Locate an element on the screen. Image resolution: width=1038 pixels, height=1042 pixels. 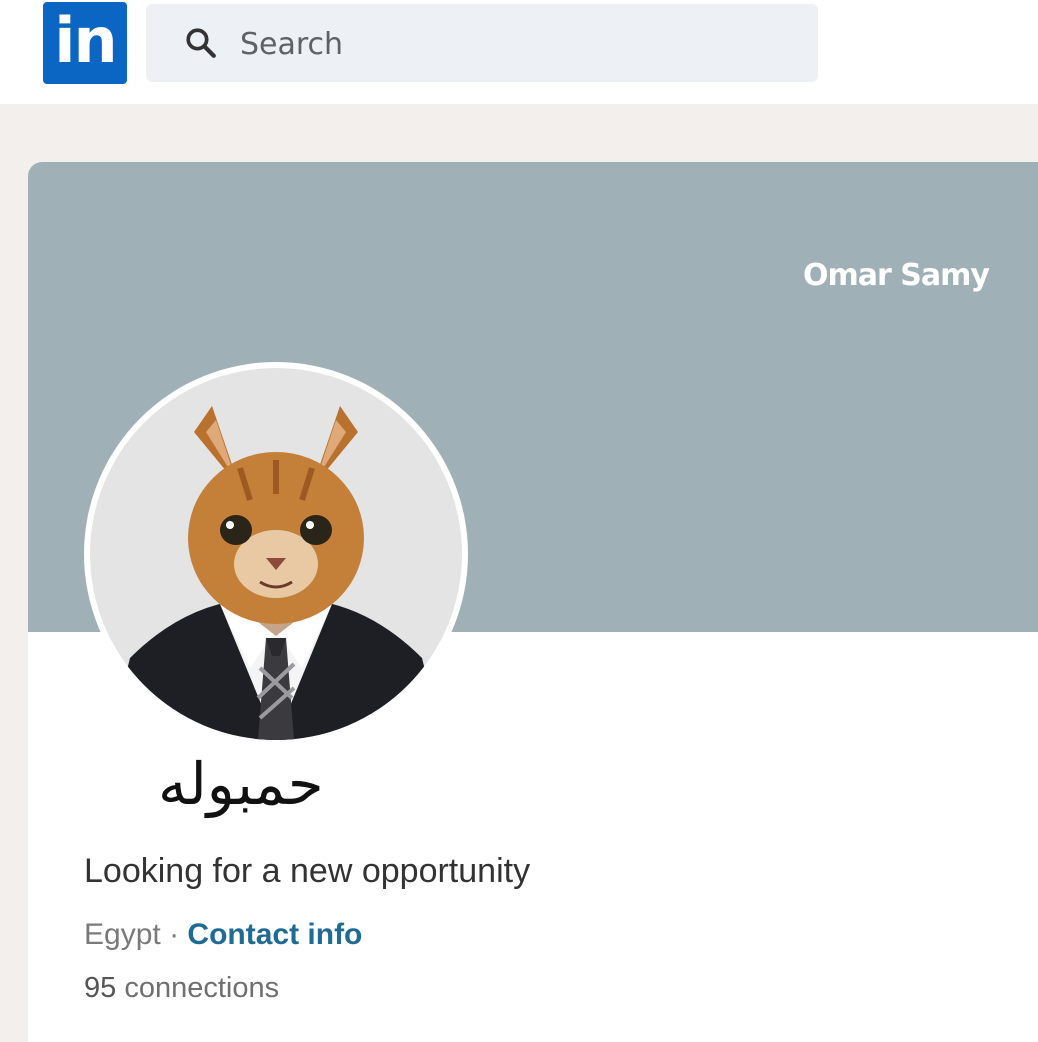
profile-name: حمبوله is located at coordinates (241, 784).